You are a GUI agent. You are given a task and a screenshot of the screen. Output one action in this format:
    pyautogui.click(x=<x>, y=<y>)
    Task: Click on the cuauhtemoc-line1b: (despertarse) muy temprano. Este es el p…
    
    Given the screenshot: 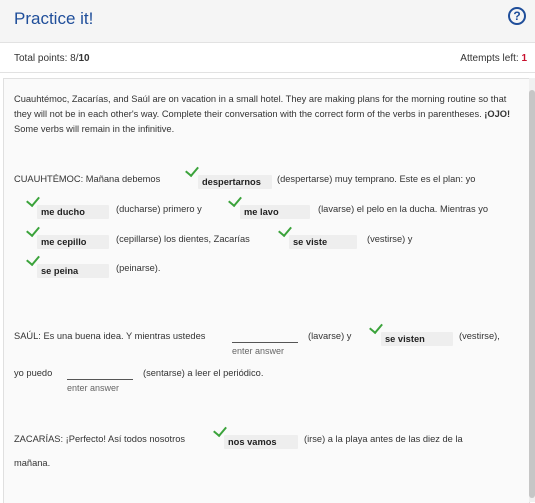 What is the action you would take?
    pyautogui.click(x=376, y=179)
    